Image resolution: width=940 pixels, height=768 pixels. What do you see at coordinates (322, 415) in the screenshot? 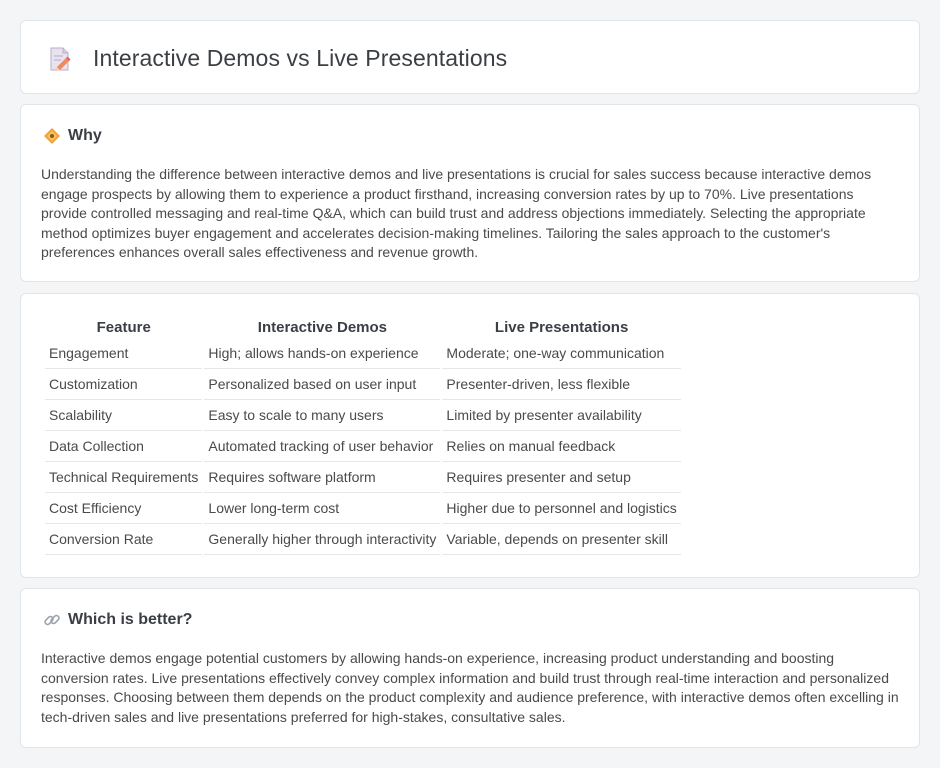
I see `table-cell: Easy to scale to many users` at bounding box center [322, 415].